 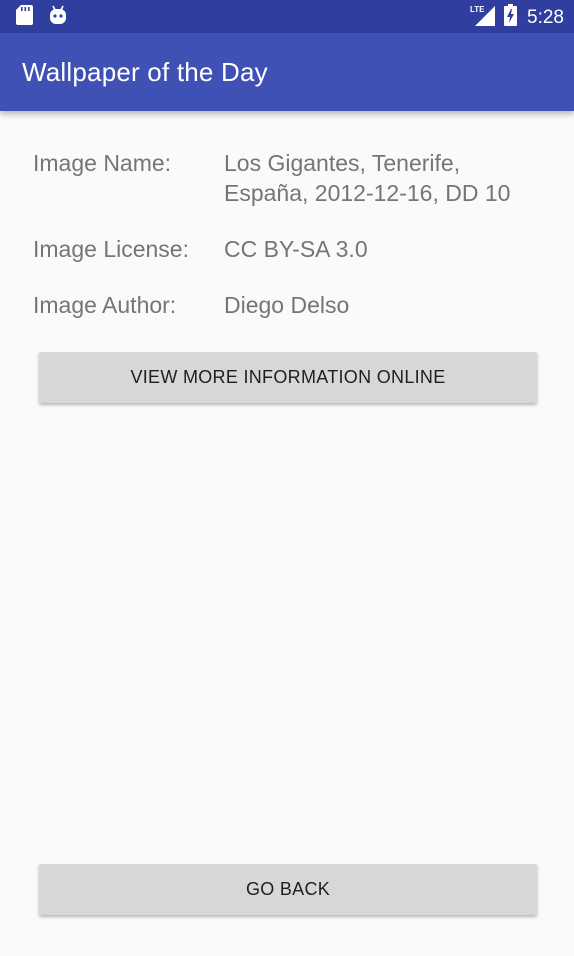 What do you see at coordinates (483, 17) in the screenshot?
I see `lte-signal-icon: LTE` at bounding box center [483, 17].